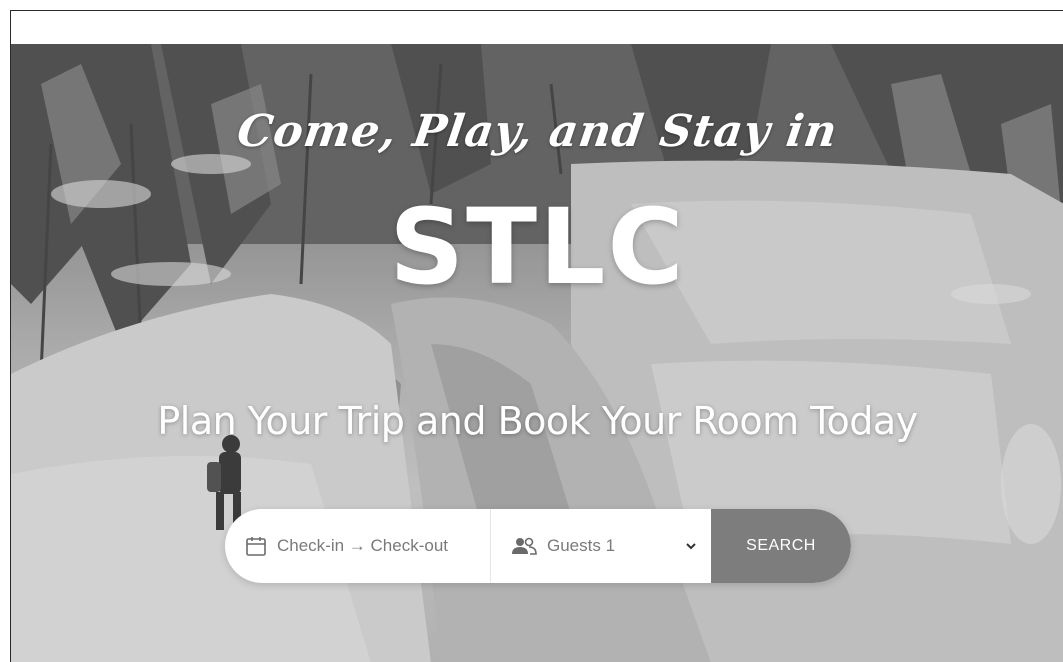  I want to click on guests-select: Guests 1, so click(601, 546).